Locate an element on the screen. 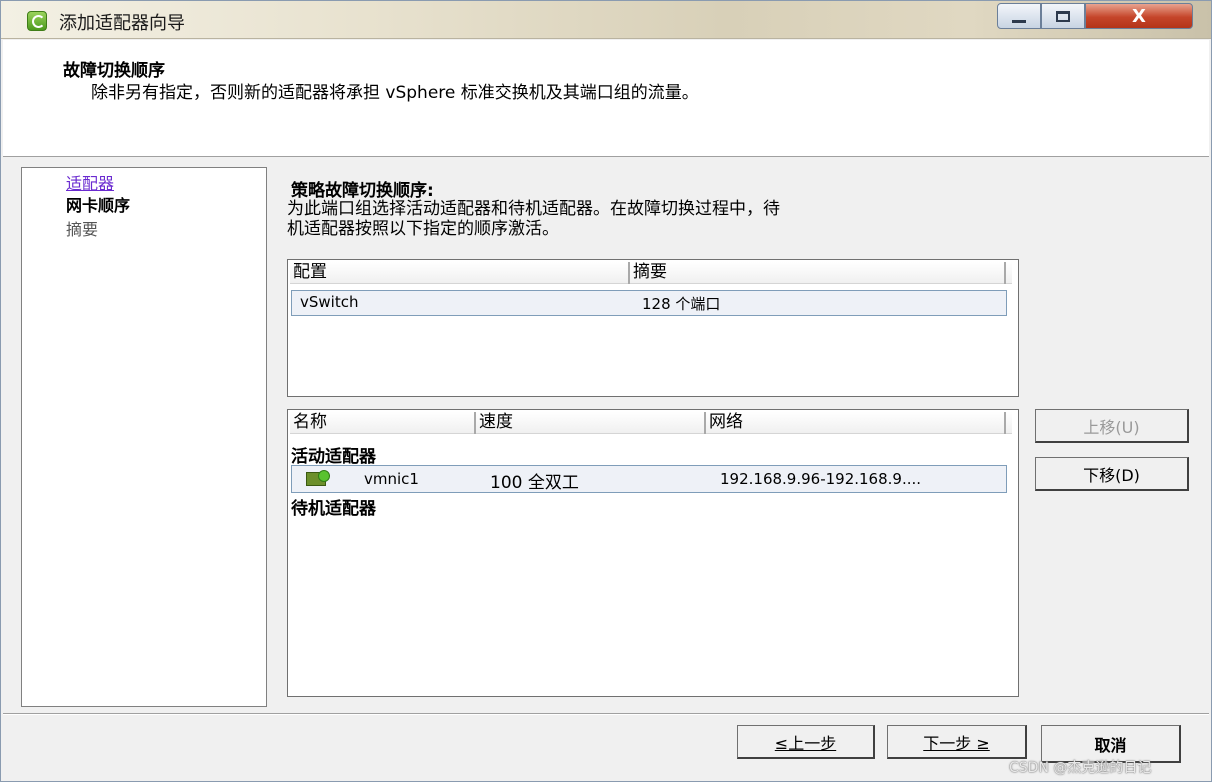 This screenshot has width=1212, height=782. window-title: 添加适配器向导 is located at coordinates (122, 23).